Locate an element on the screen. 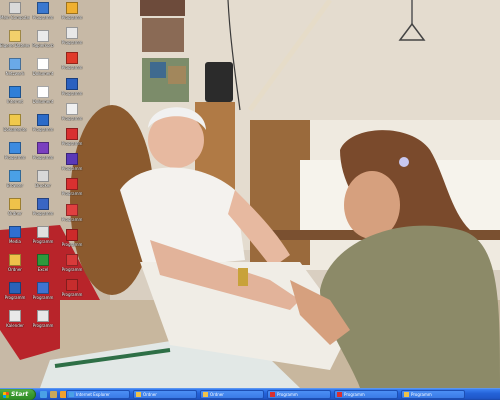 The width and height of the screenshot is (500, 400). desktop-icon-label: Kalender is located at coordinates (15, 325).